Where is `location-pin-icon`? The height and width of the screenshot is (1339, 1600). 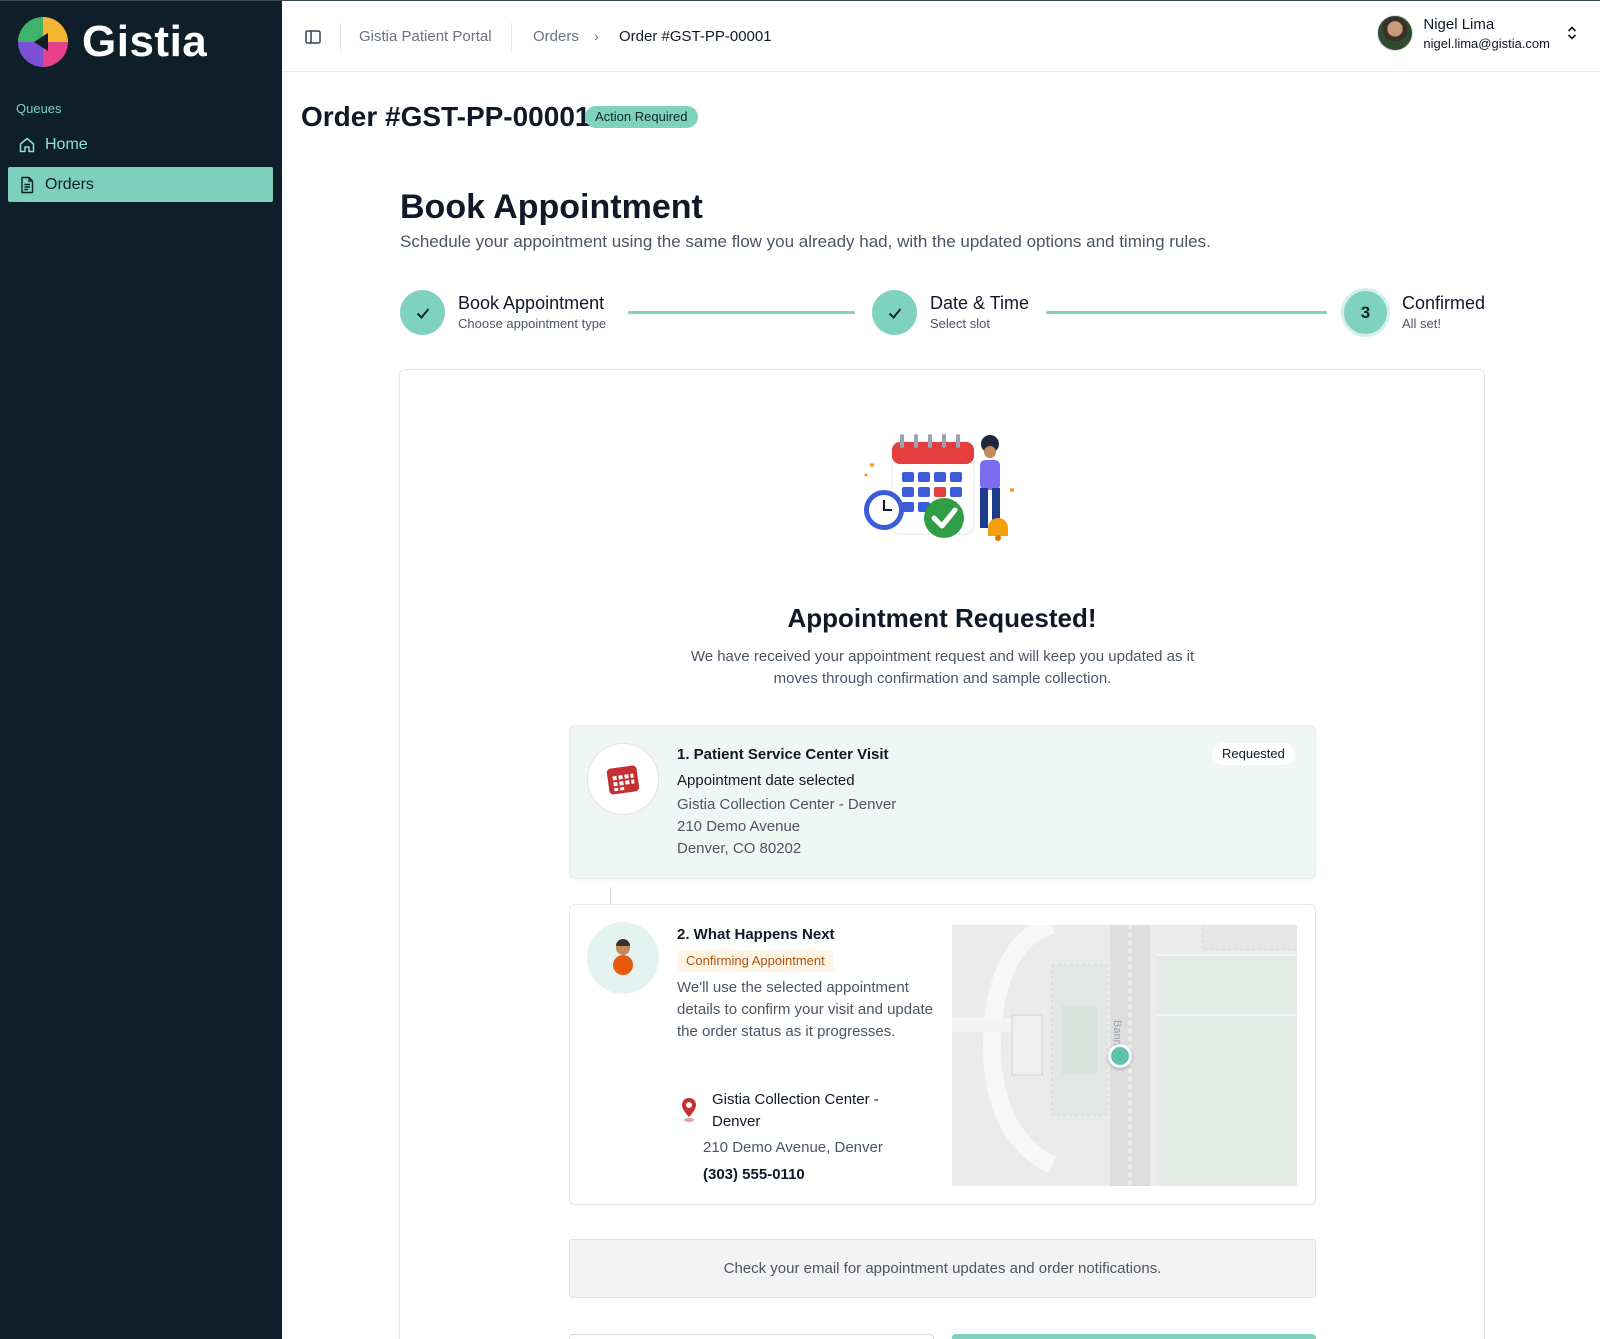
location-pin-icon is located at coordinates (689, 1110).